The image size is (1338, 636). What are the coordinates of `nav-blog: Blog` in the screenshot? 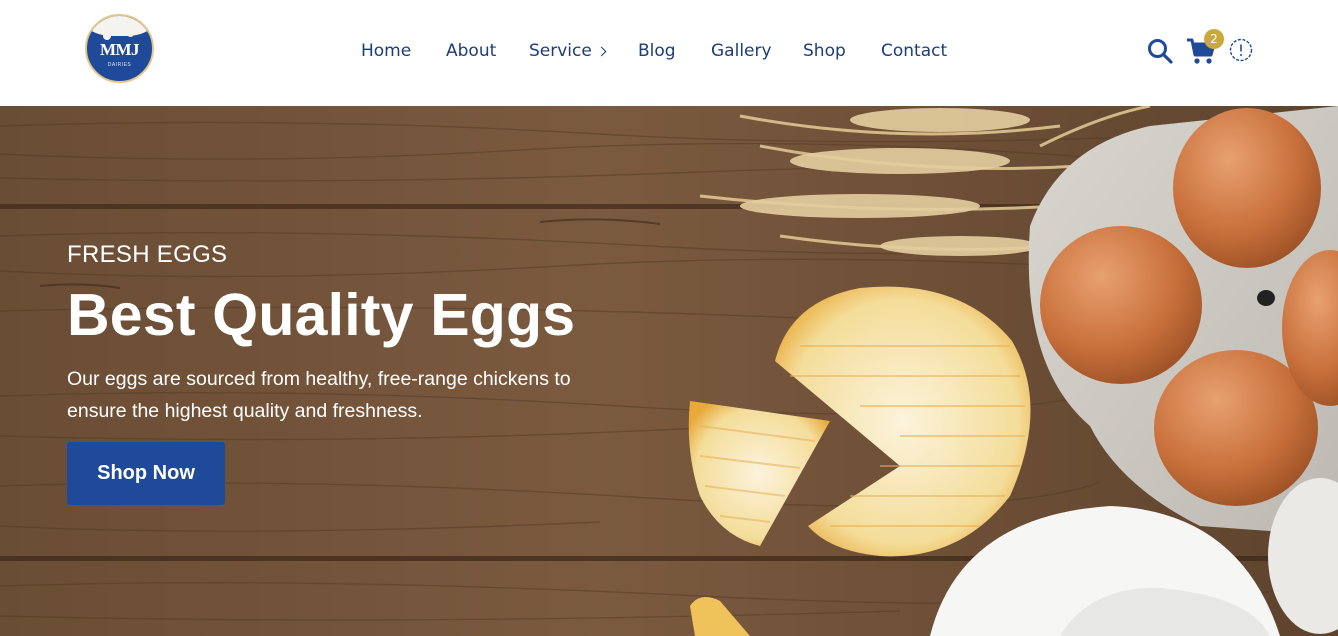 It's located at (657, 51).